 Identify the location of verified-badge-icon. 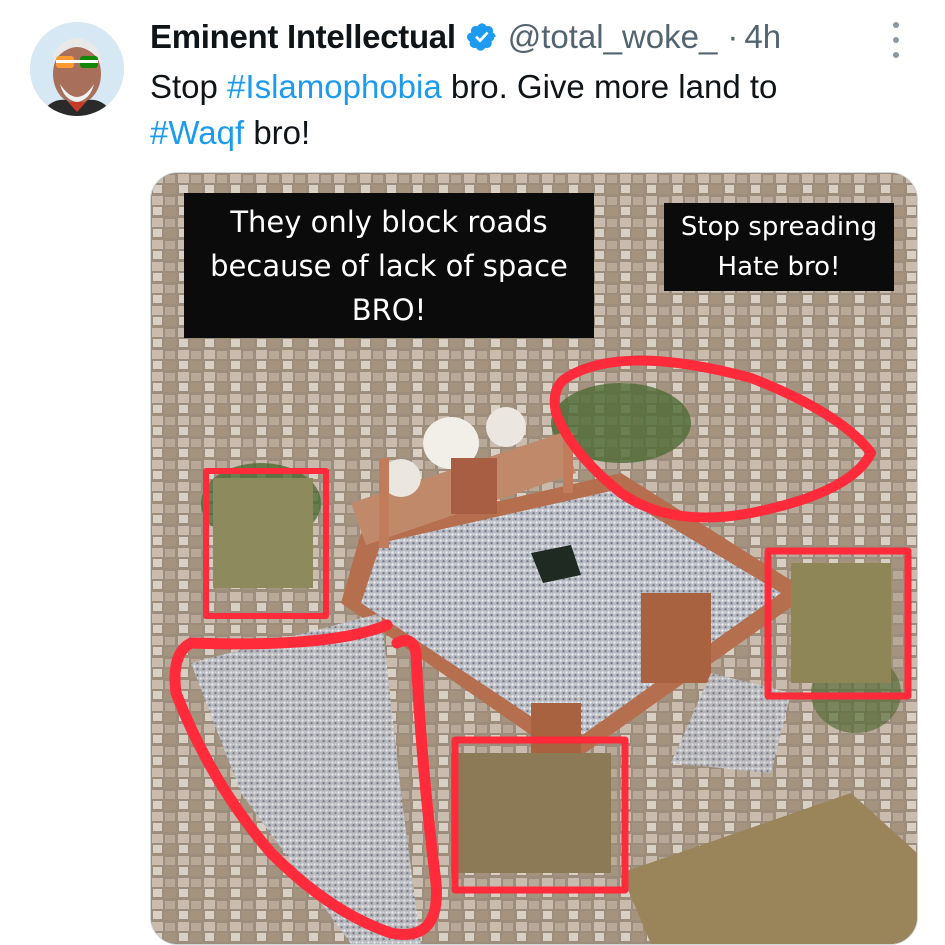
(482, 37).